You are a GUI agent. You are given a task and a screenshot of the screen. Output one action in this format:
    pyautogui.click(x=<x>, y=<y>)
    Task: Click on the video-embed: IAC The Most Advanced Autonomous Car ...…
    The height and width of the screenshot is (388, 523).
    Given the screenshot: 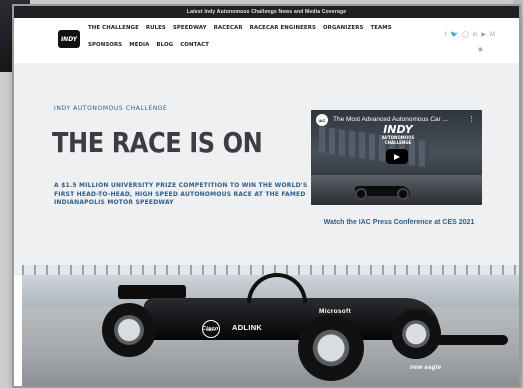 What is the action you would take?
    pyautogui.click(x=396, y=157)
    